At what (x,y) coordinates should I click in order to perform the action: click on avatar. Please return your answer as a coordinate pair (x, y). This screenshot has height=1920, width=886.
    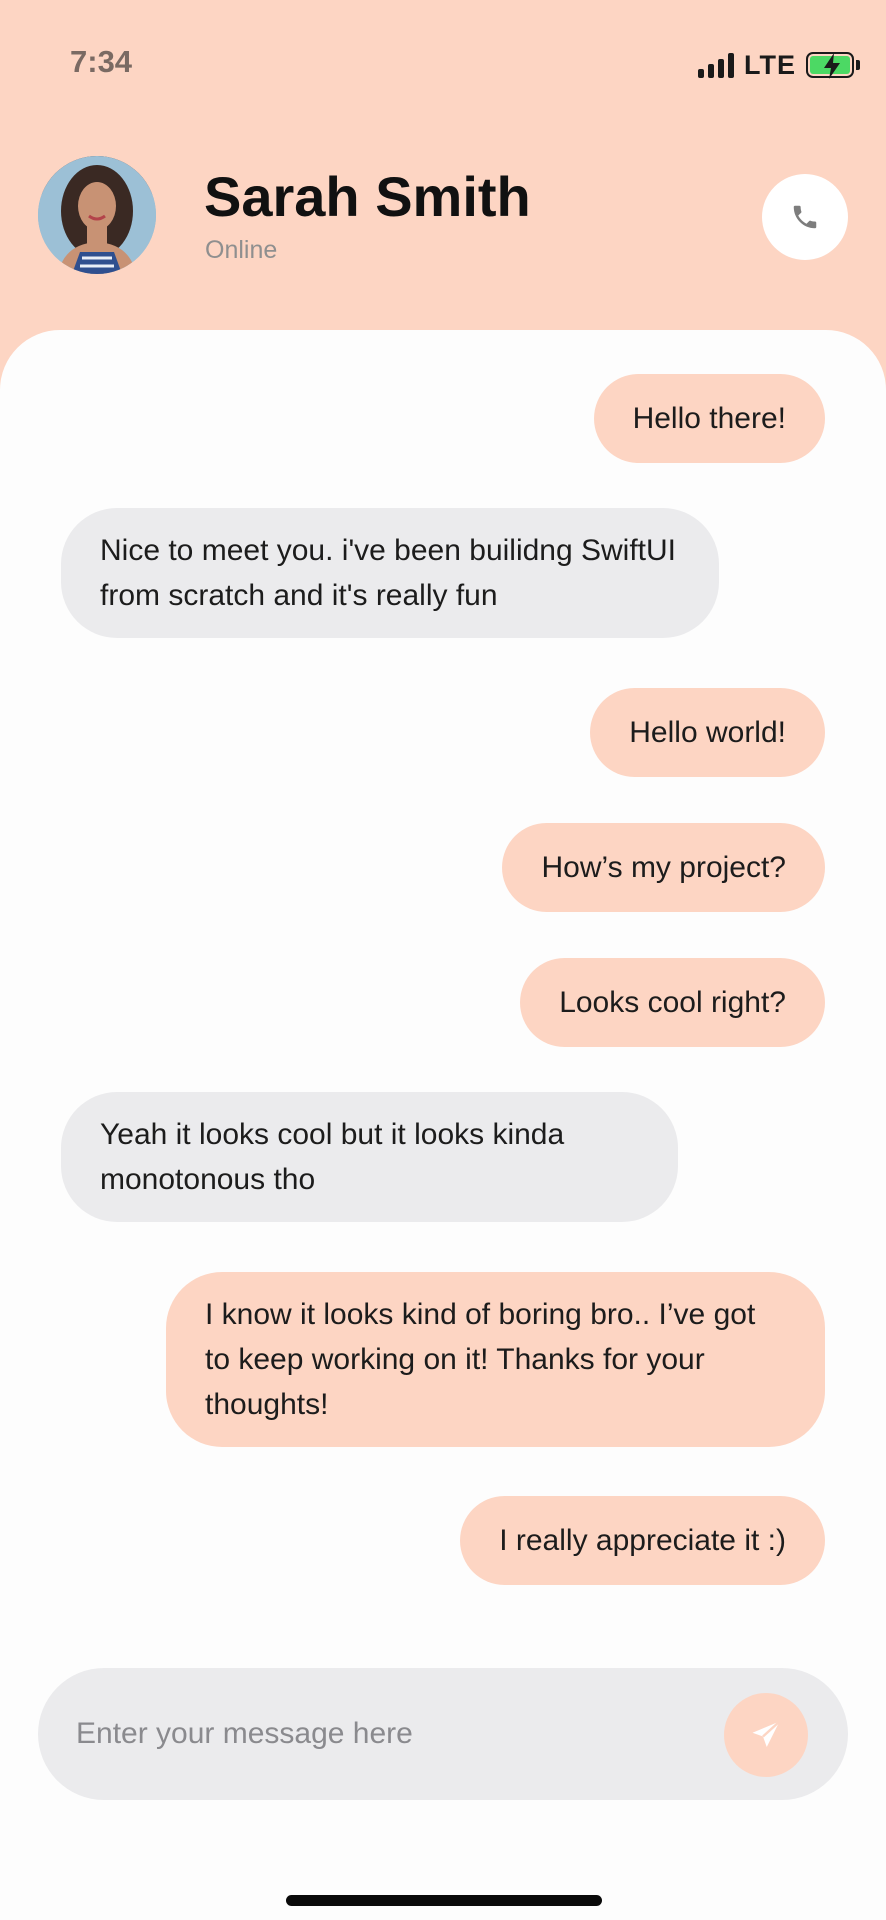
    Looking at the image, I should click on (97, 215).